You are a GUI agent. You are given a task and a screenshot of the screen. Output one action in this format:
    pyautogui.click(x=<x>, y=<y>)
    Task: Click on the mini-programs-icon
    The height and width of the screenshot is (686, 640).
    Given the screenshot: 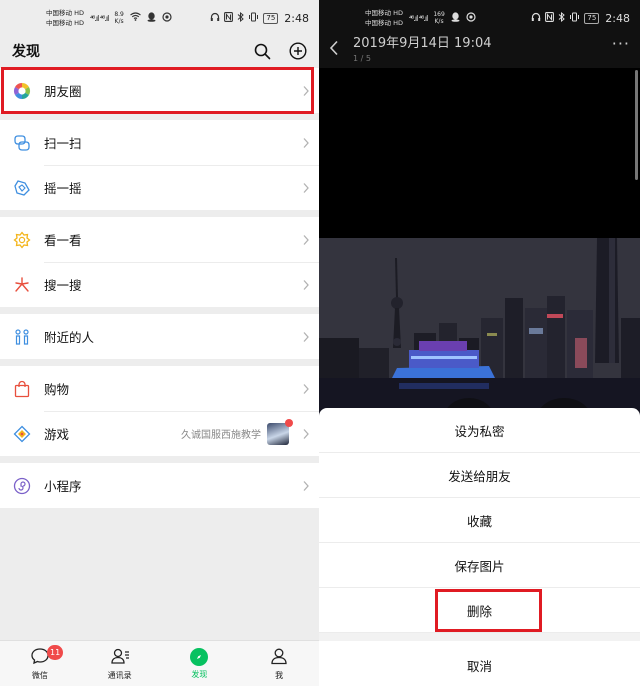 What is the action you would take?
    pyautogui.click(x=22, y=486)
    